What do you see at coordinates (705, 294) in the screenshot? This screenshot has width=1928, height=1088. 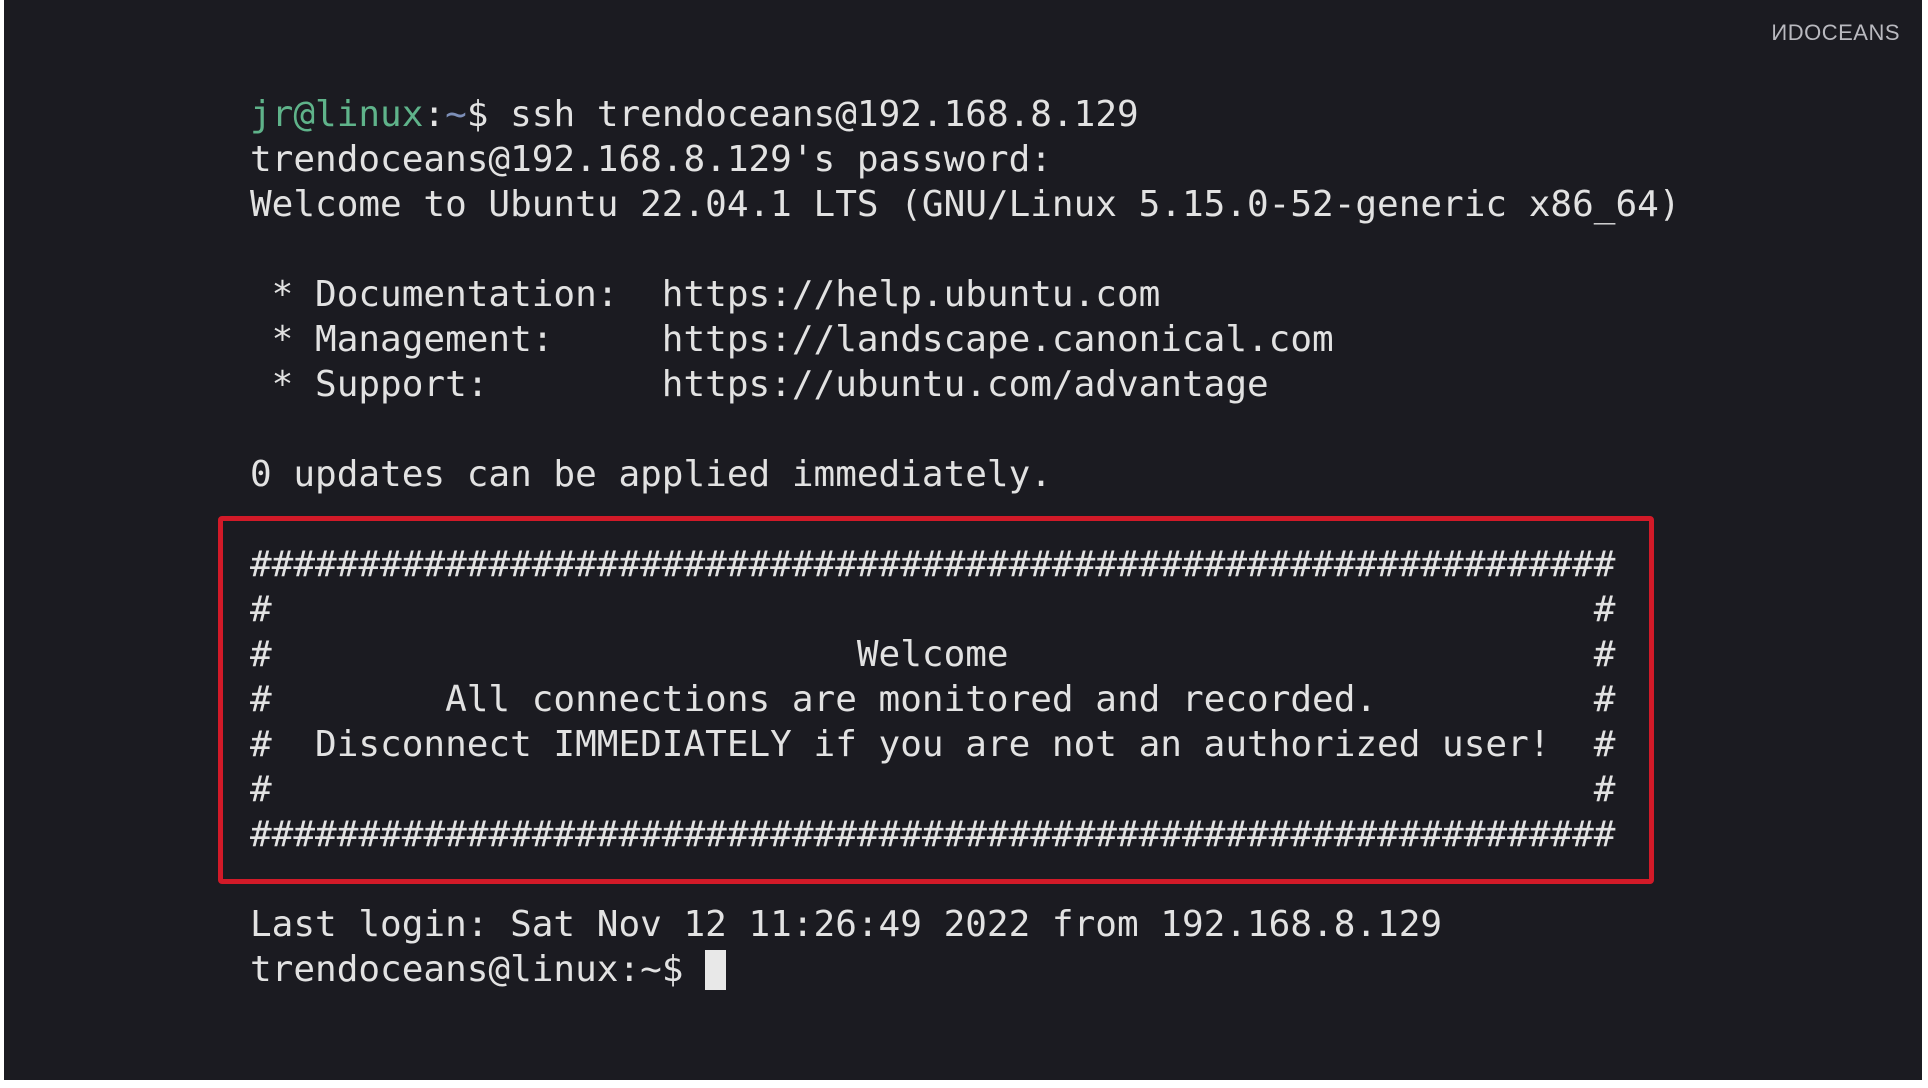 I see `help-line-documentation: * Documentation: https://help.ubuntu.com` at bounding box center [705, 294].